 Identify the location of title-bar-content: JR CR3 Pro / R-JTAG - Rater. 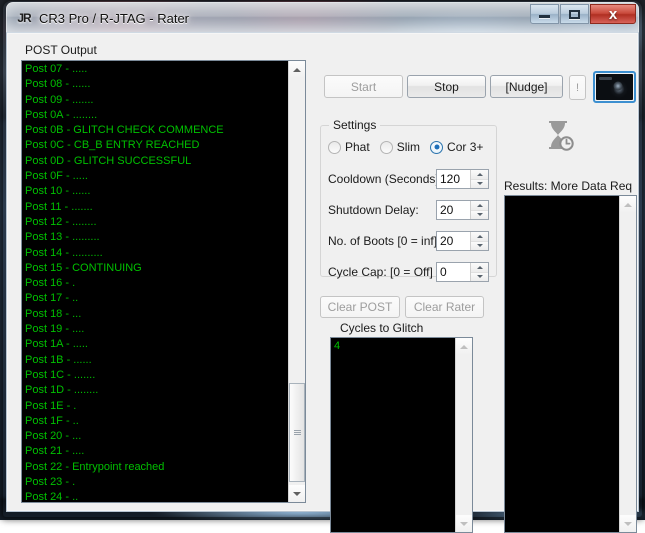
(98, 18).